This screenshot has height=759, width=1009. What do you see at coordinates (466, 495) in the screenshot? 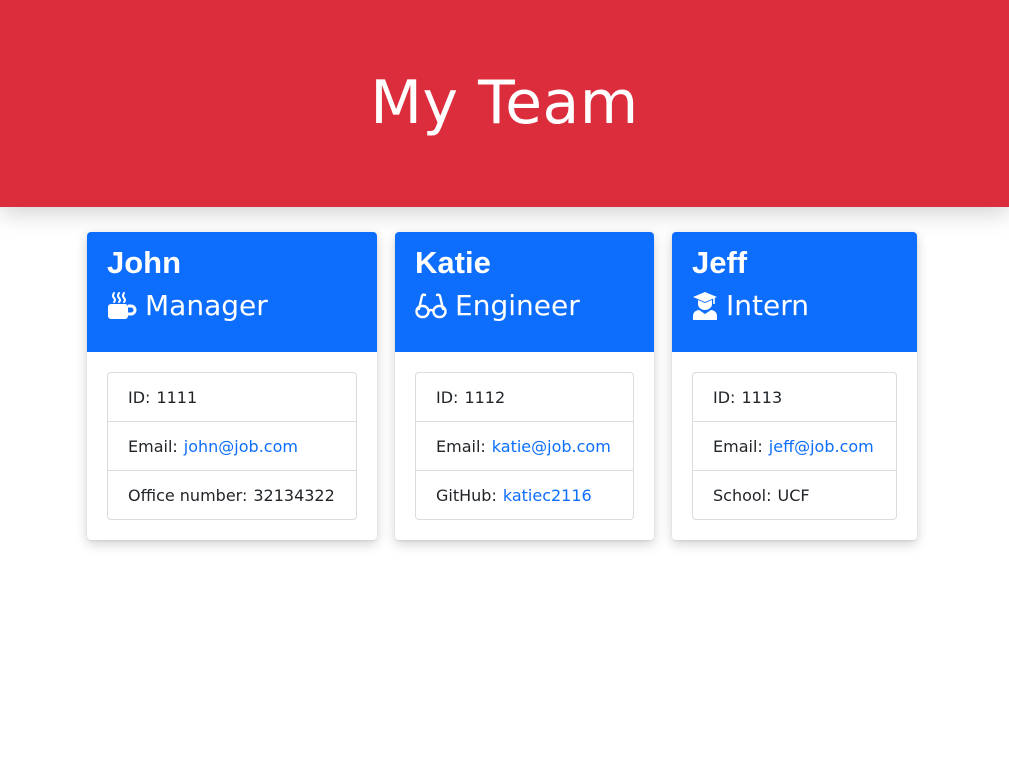
I see `github-label: GitHub:` at bounding box center [466, 495].